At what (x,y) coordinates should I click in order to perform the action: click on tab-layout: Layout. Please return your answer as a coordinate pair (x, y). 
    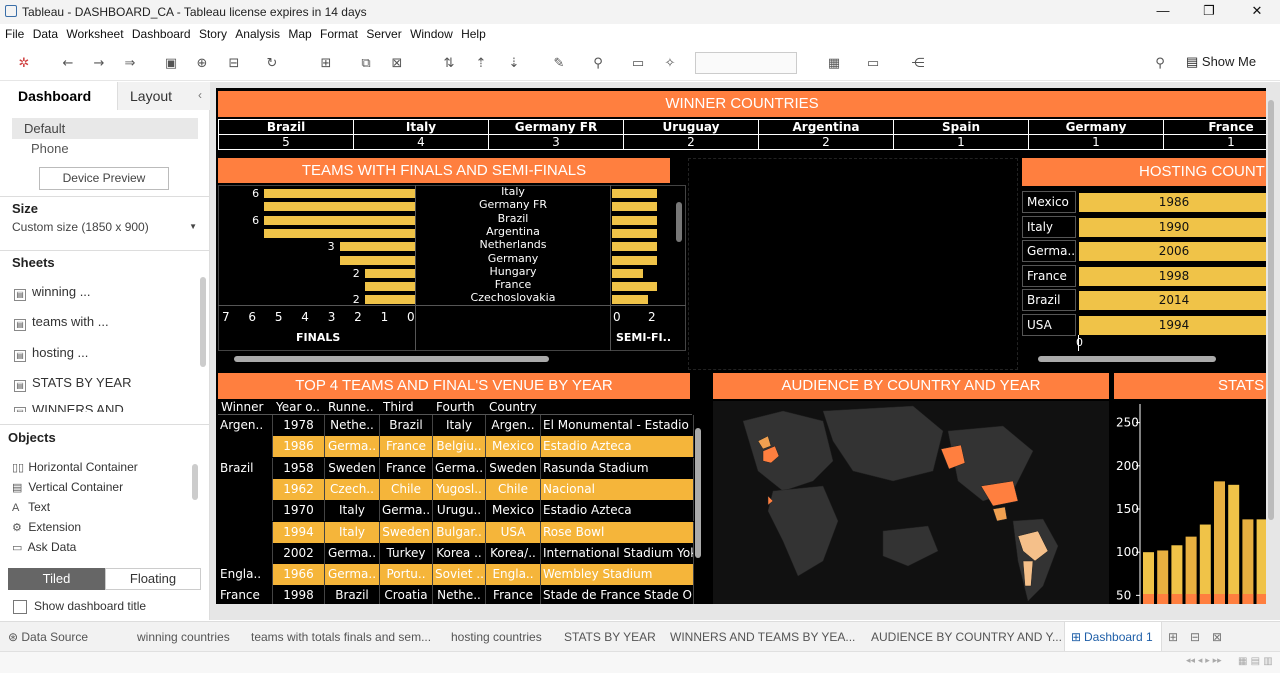
    Looking at the image, I should click on (151, 96).